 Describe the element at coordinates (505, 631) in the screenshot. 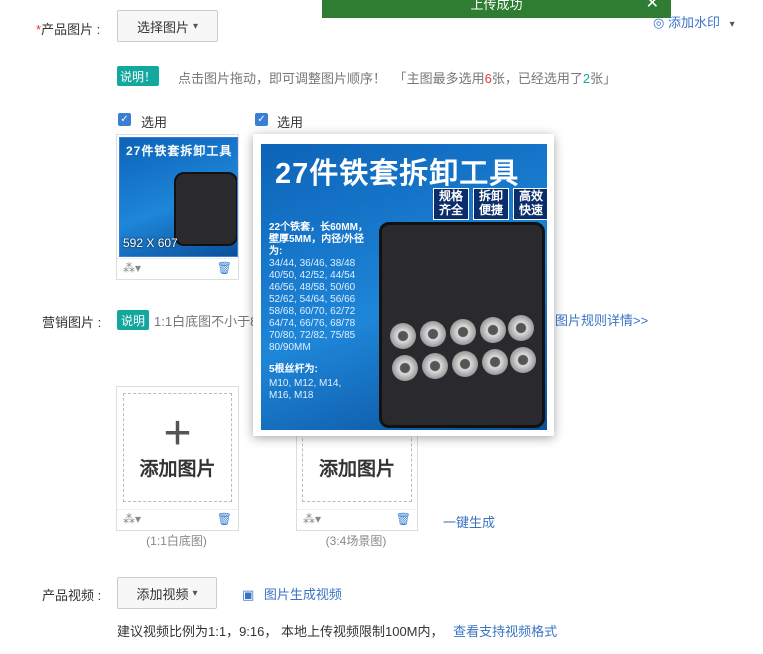

I see `video-formats-link: 查看支持视频格式` at that location.